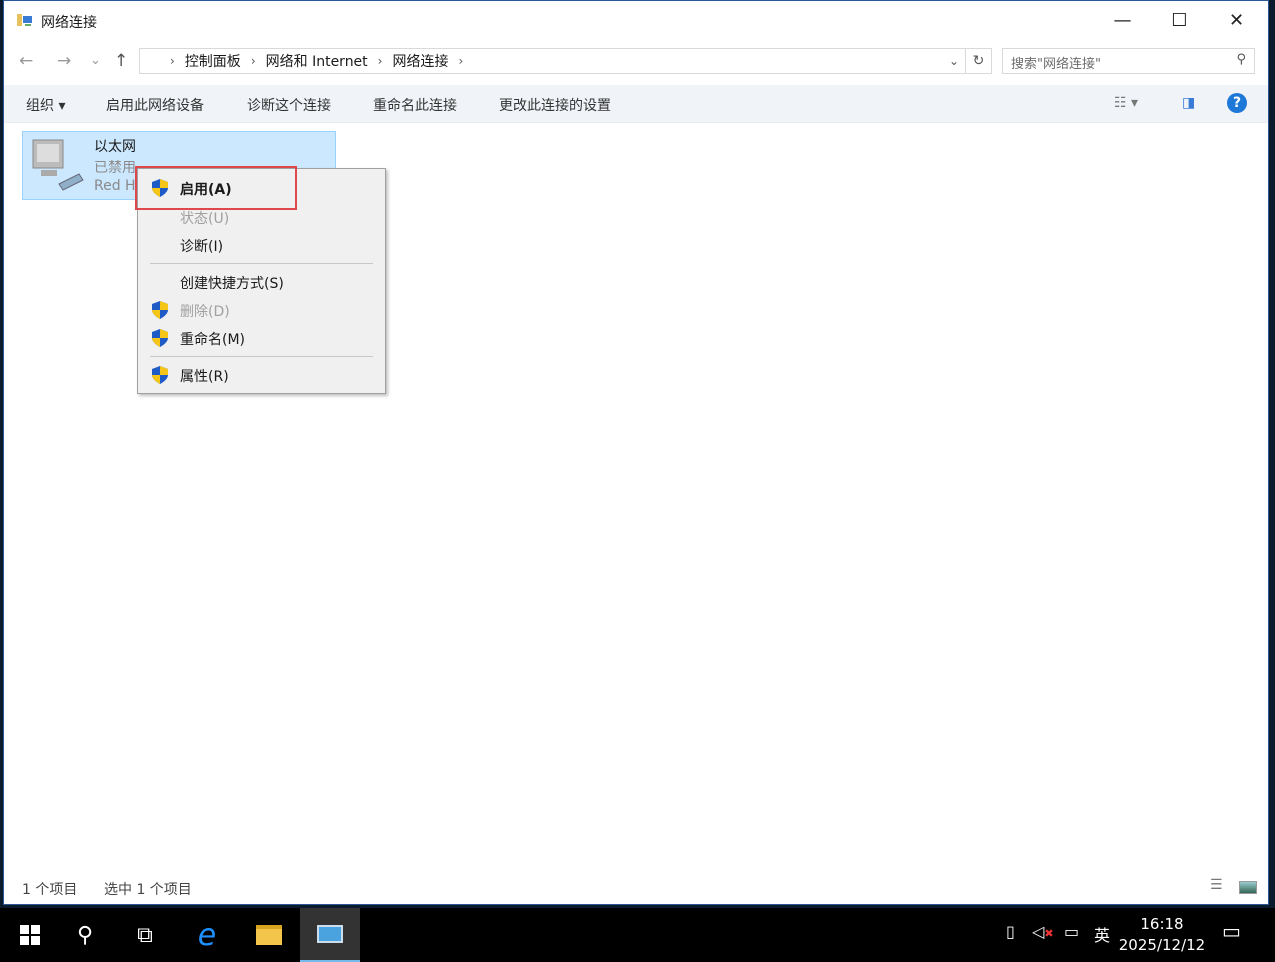 Image resolution: width=1275 pixels, height=962 pixels. Describe the element at coordinates (148, 890) in the screenshot. I see `selected-count: 选中 1 个项目` at that location.